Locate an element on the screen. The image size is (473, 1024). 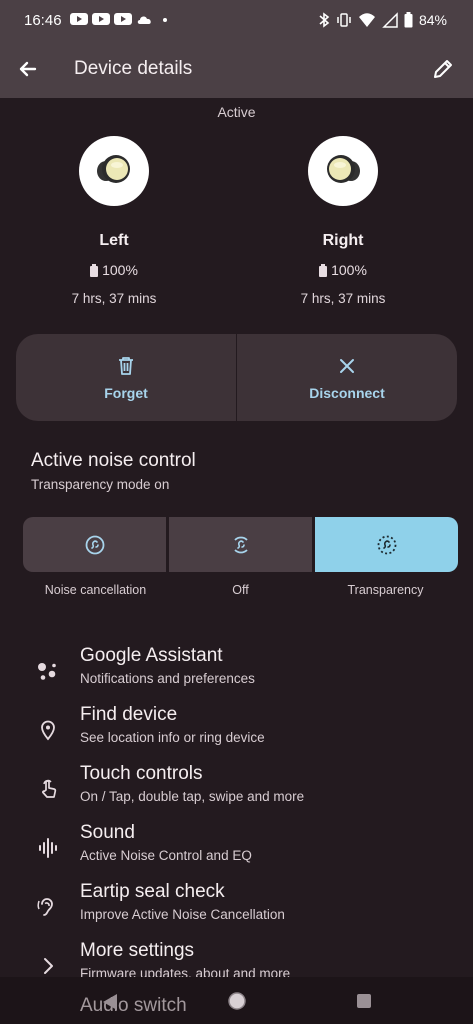
right-earbud-battery: 100% is located at coordinates (343, 270).